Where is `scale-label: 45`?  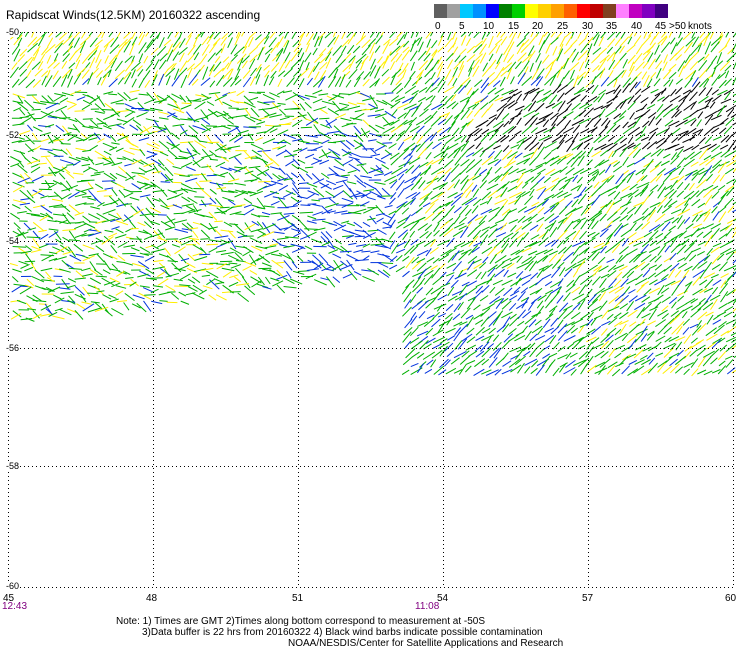
scale-label: 45 is located at coordinates (661, 26).